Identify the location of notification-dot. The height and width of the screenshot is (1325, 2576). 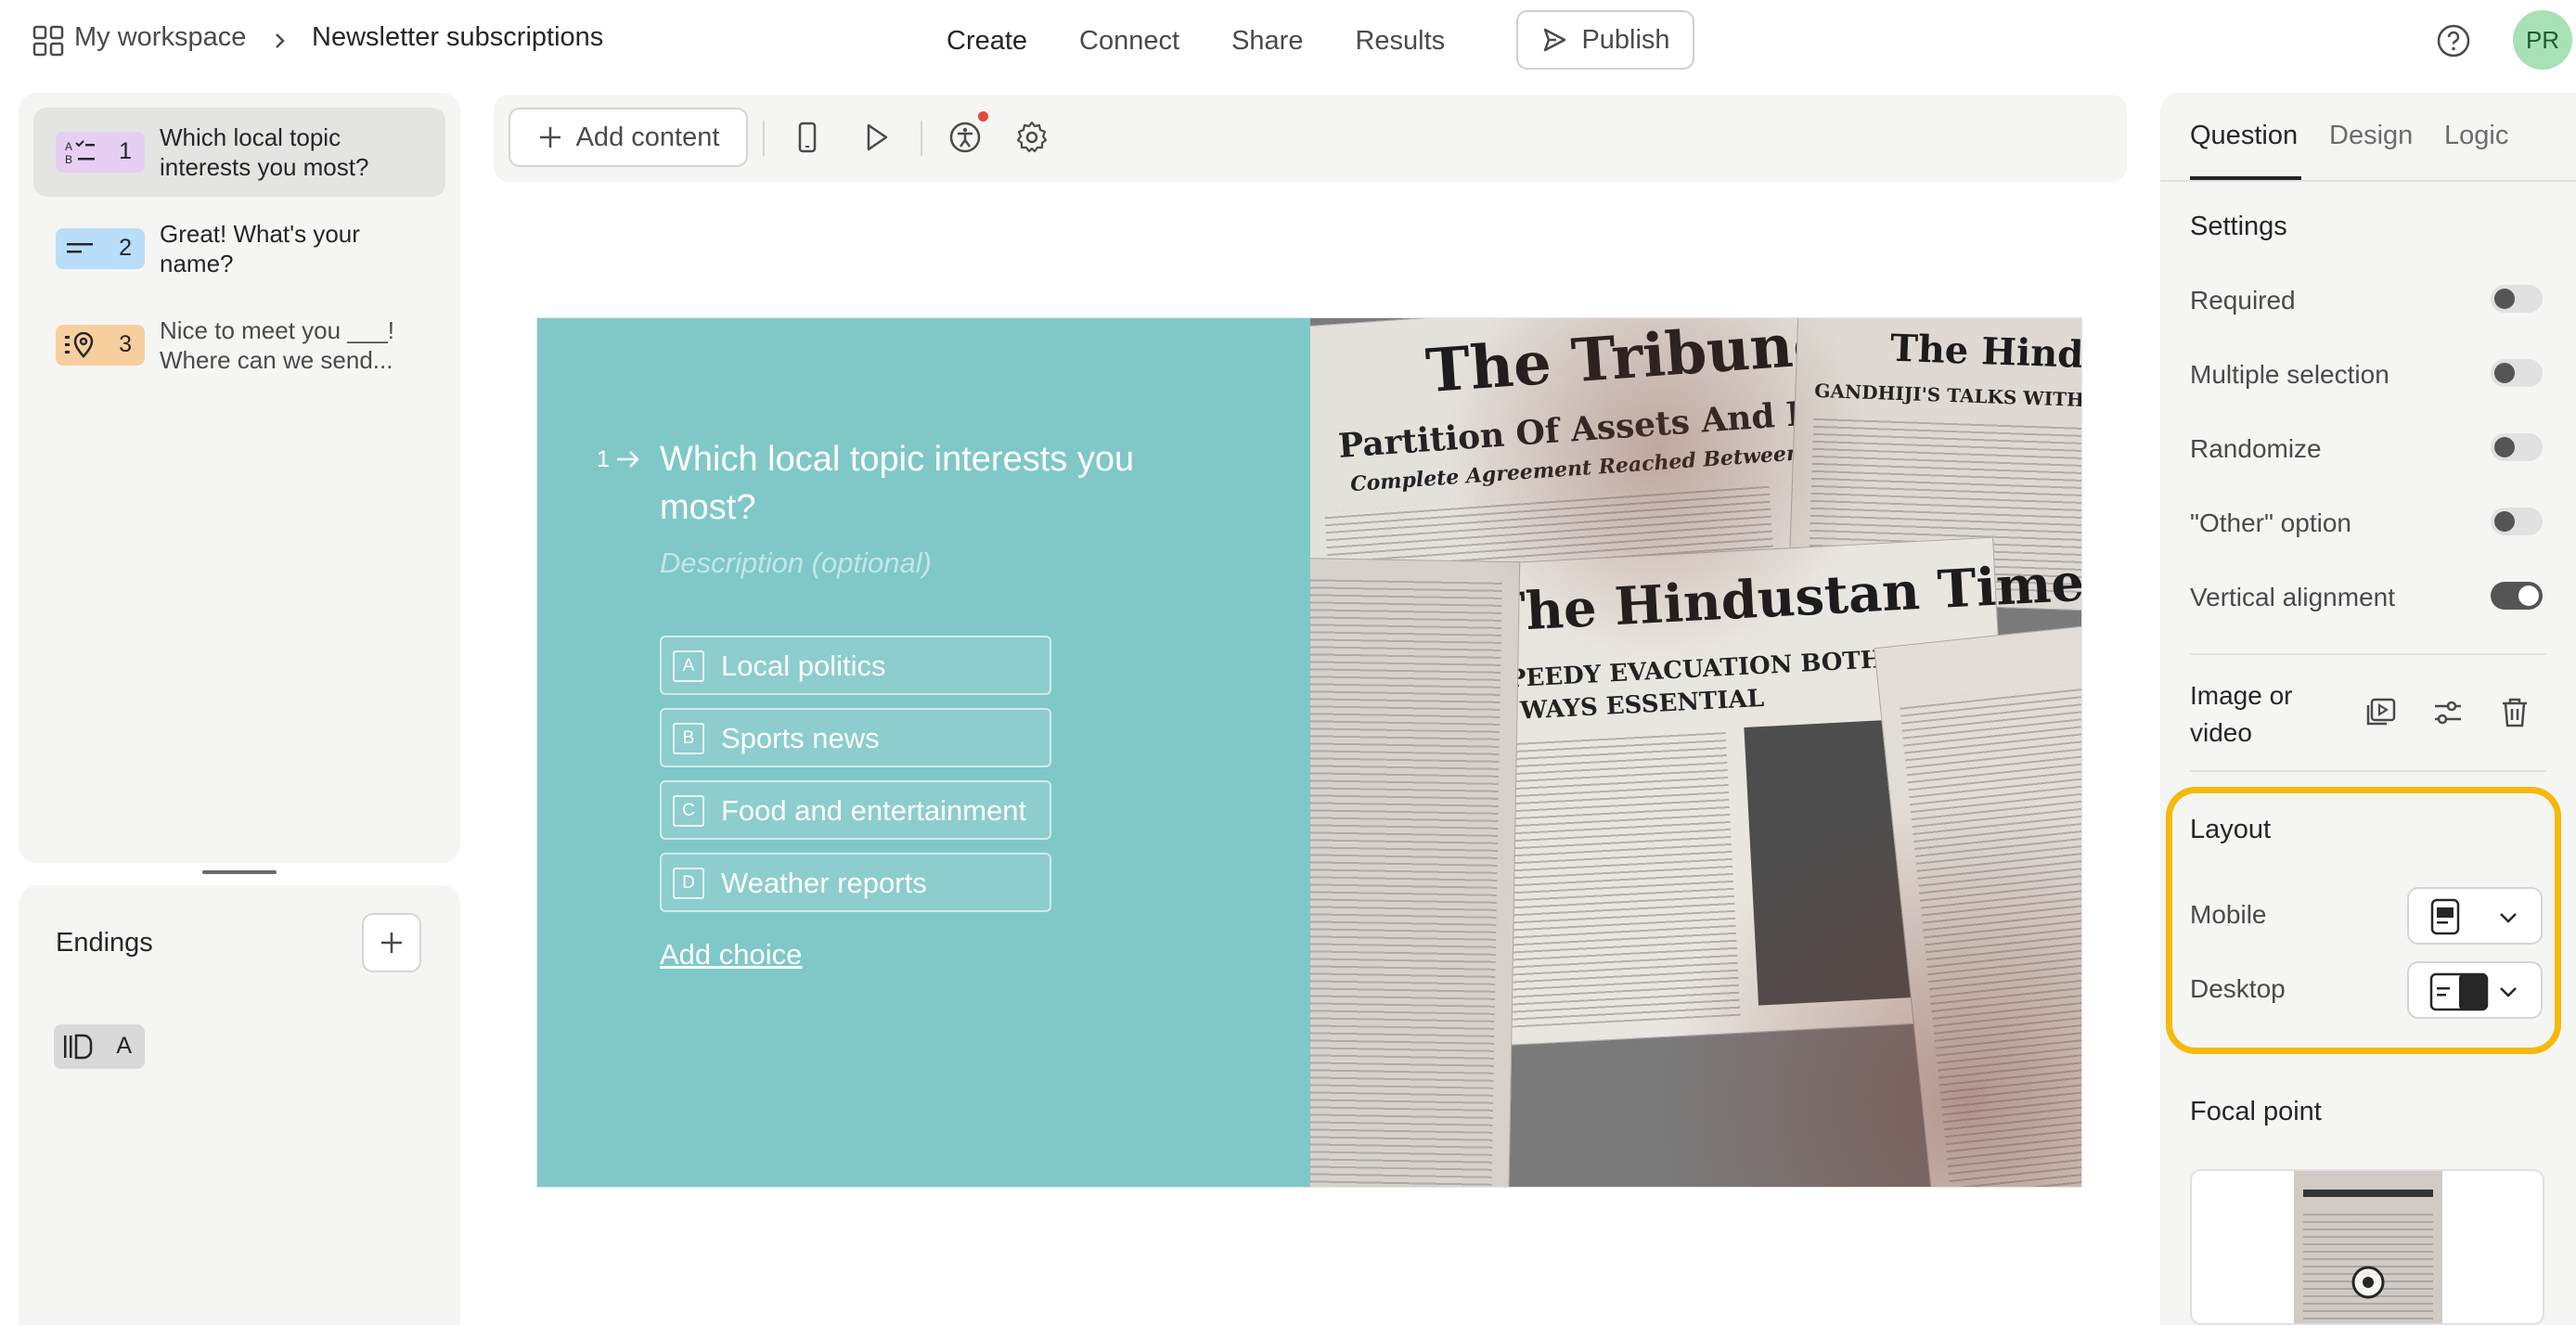
(983, 117).